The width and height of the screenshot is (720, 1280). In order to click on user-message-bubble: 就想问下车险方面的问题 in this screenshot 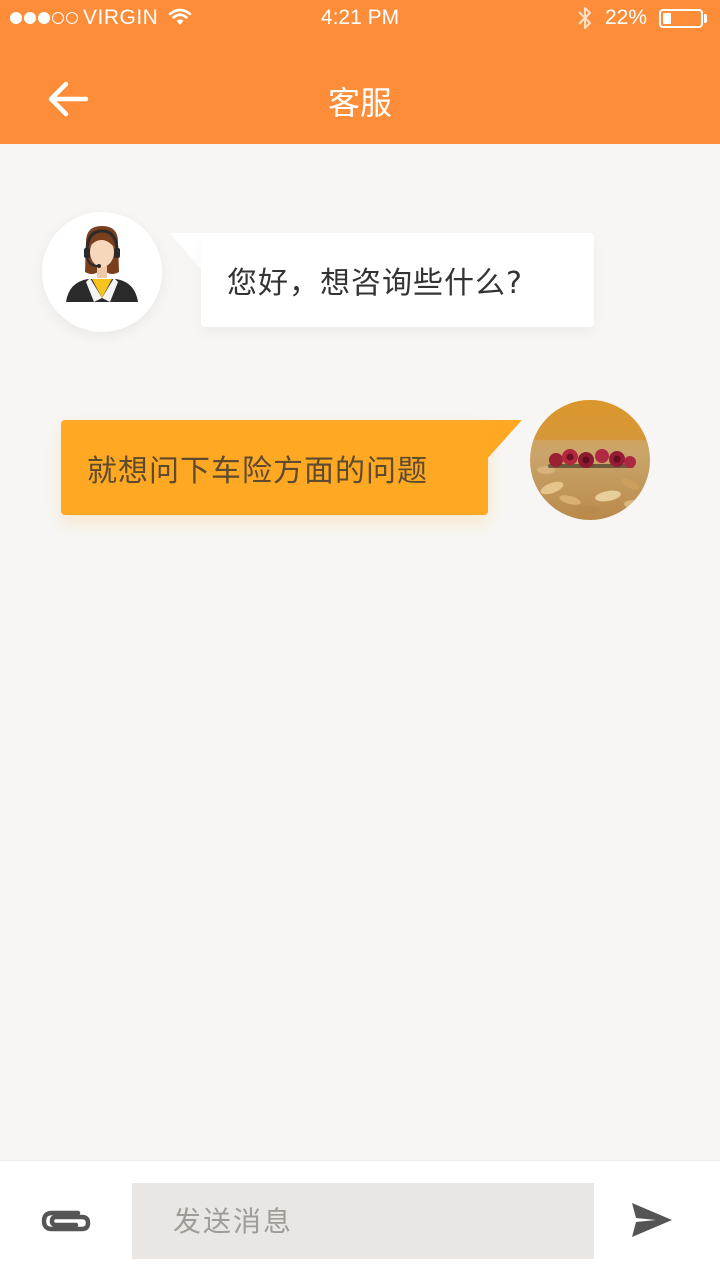, I will do `click(274, 467)`.